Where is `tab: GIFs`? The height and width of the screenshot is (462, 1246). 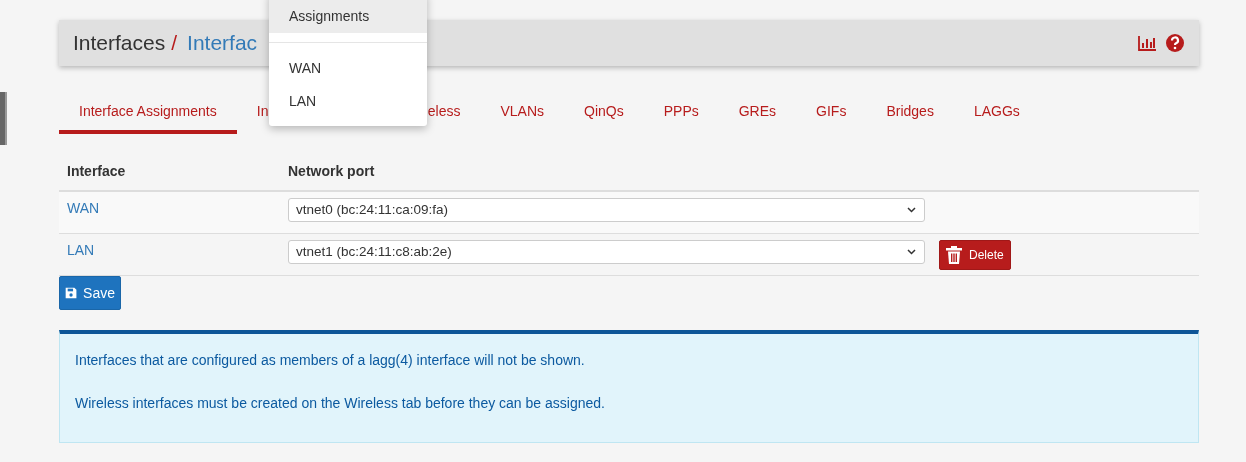
tab: GIFs is located at coordinates (831, 114).